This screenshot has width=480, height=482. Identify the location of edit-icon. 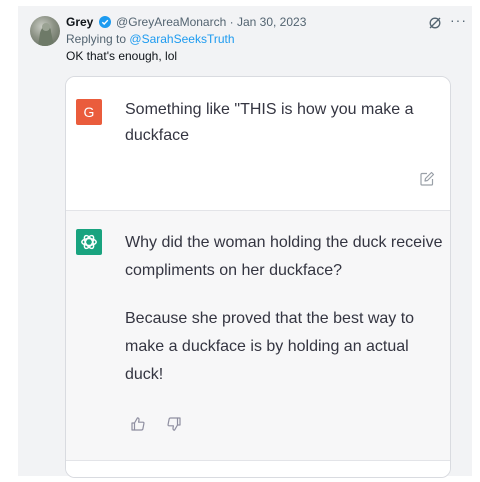
(427, 179).